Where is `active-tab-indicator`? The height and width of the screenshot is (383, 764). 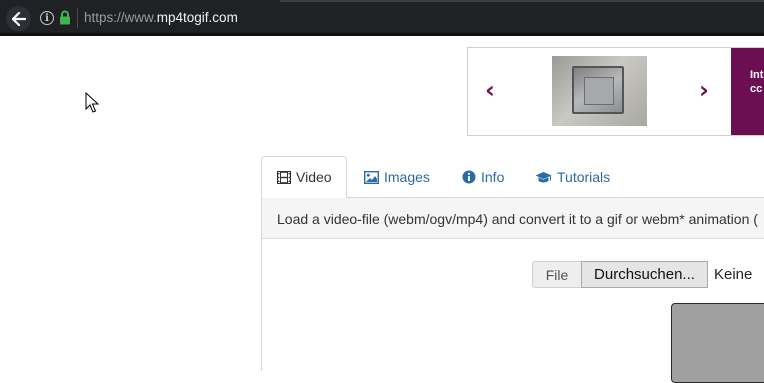
active-tab-indicator is located at coordinates (522, 1).